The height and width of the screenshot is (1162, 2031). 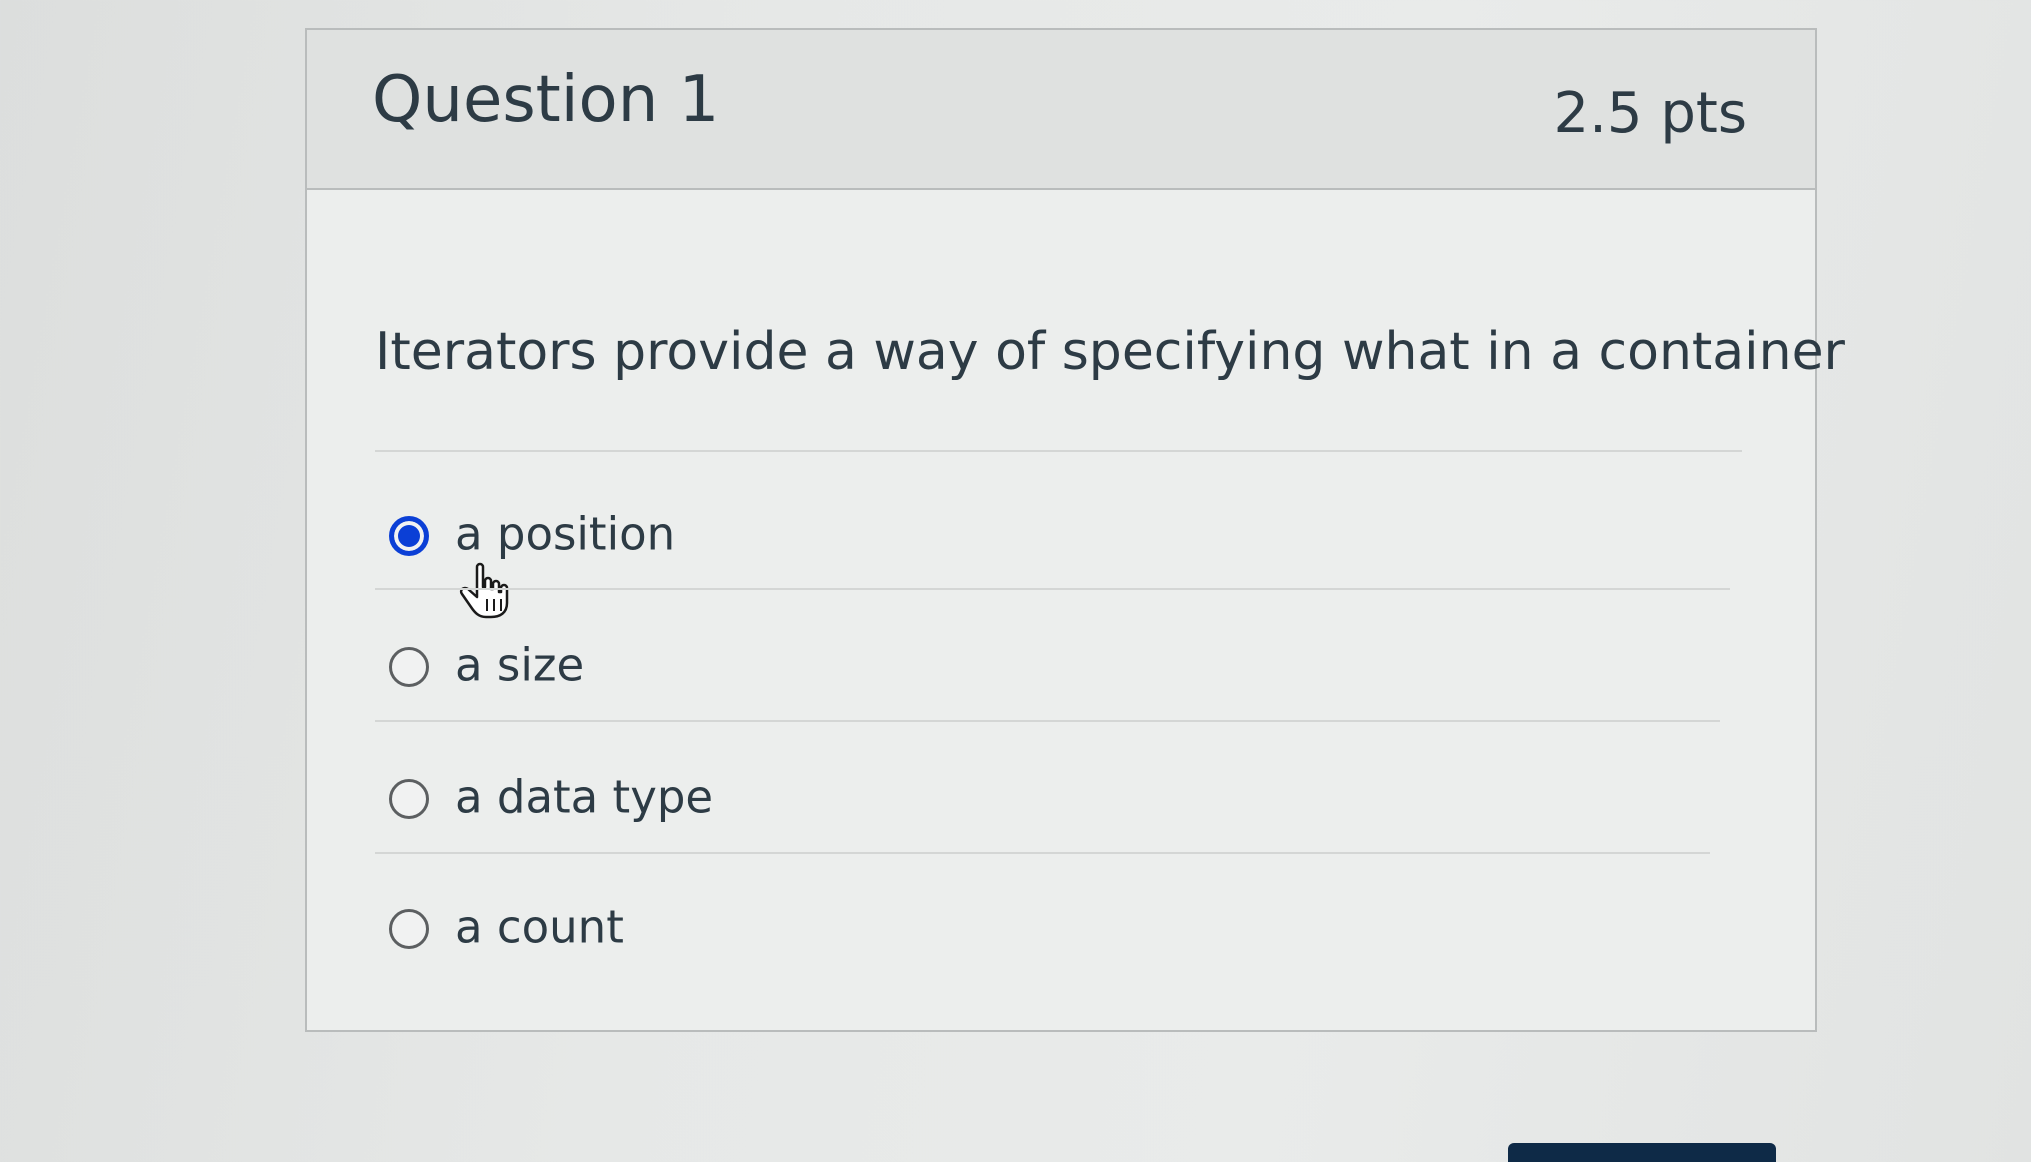 I want to click on hand-pointer-icon, so click(x=484, y=590).